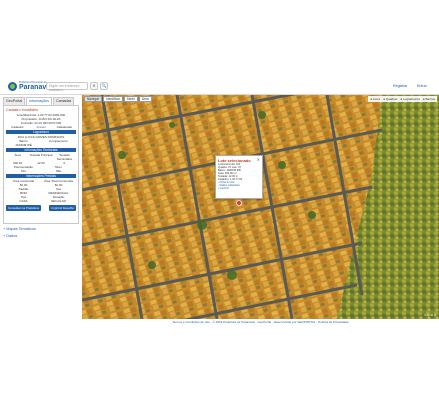 The image size is (439, 404). I want to click on layer-lotes: ● Lotes, so click(375, 99).